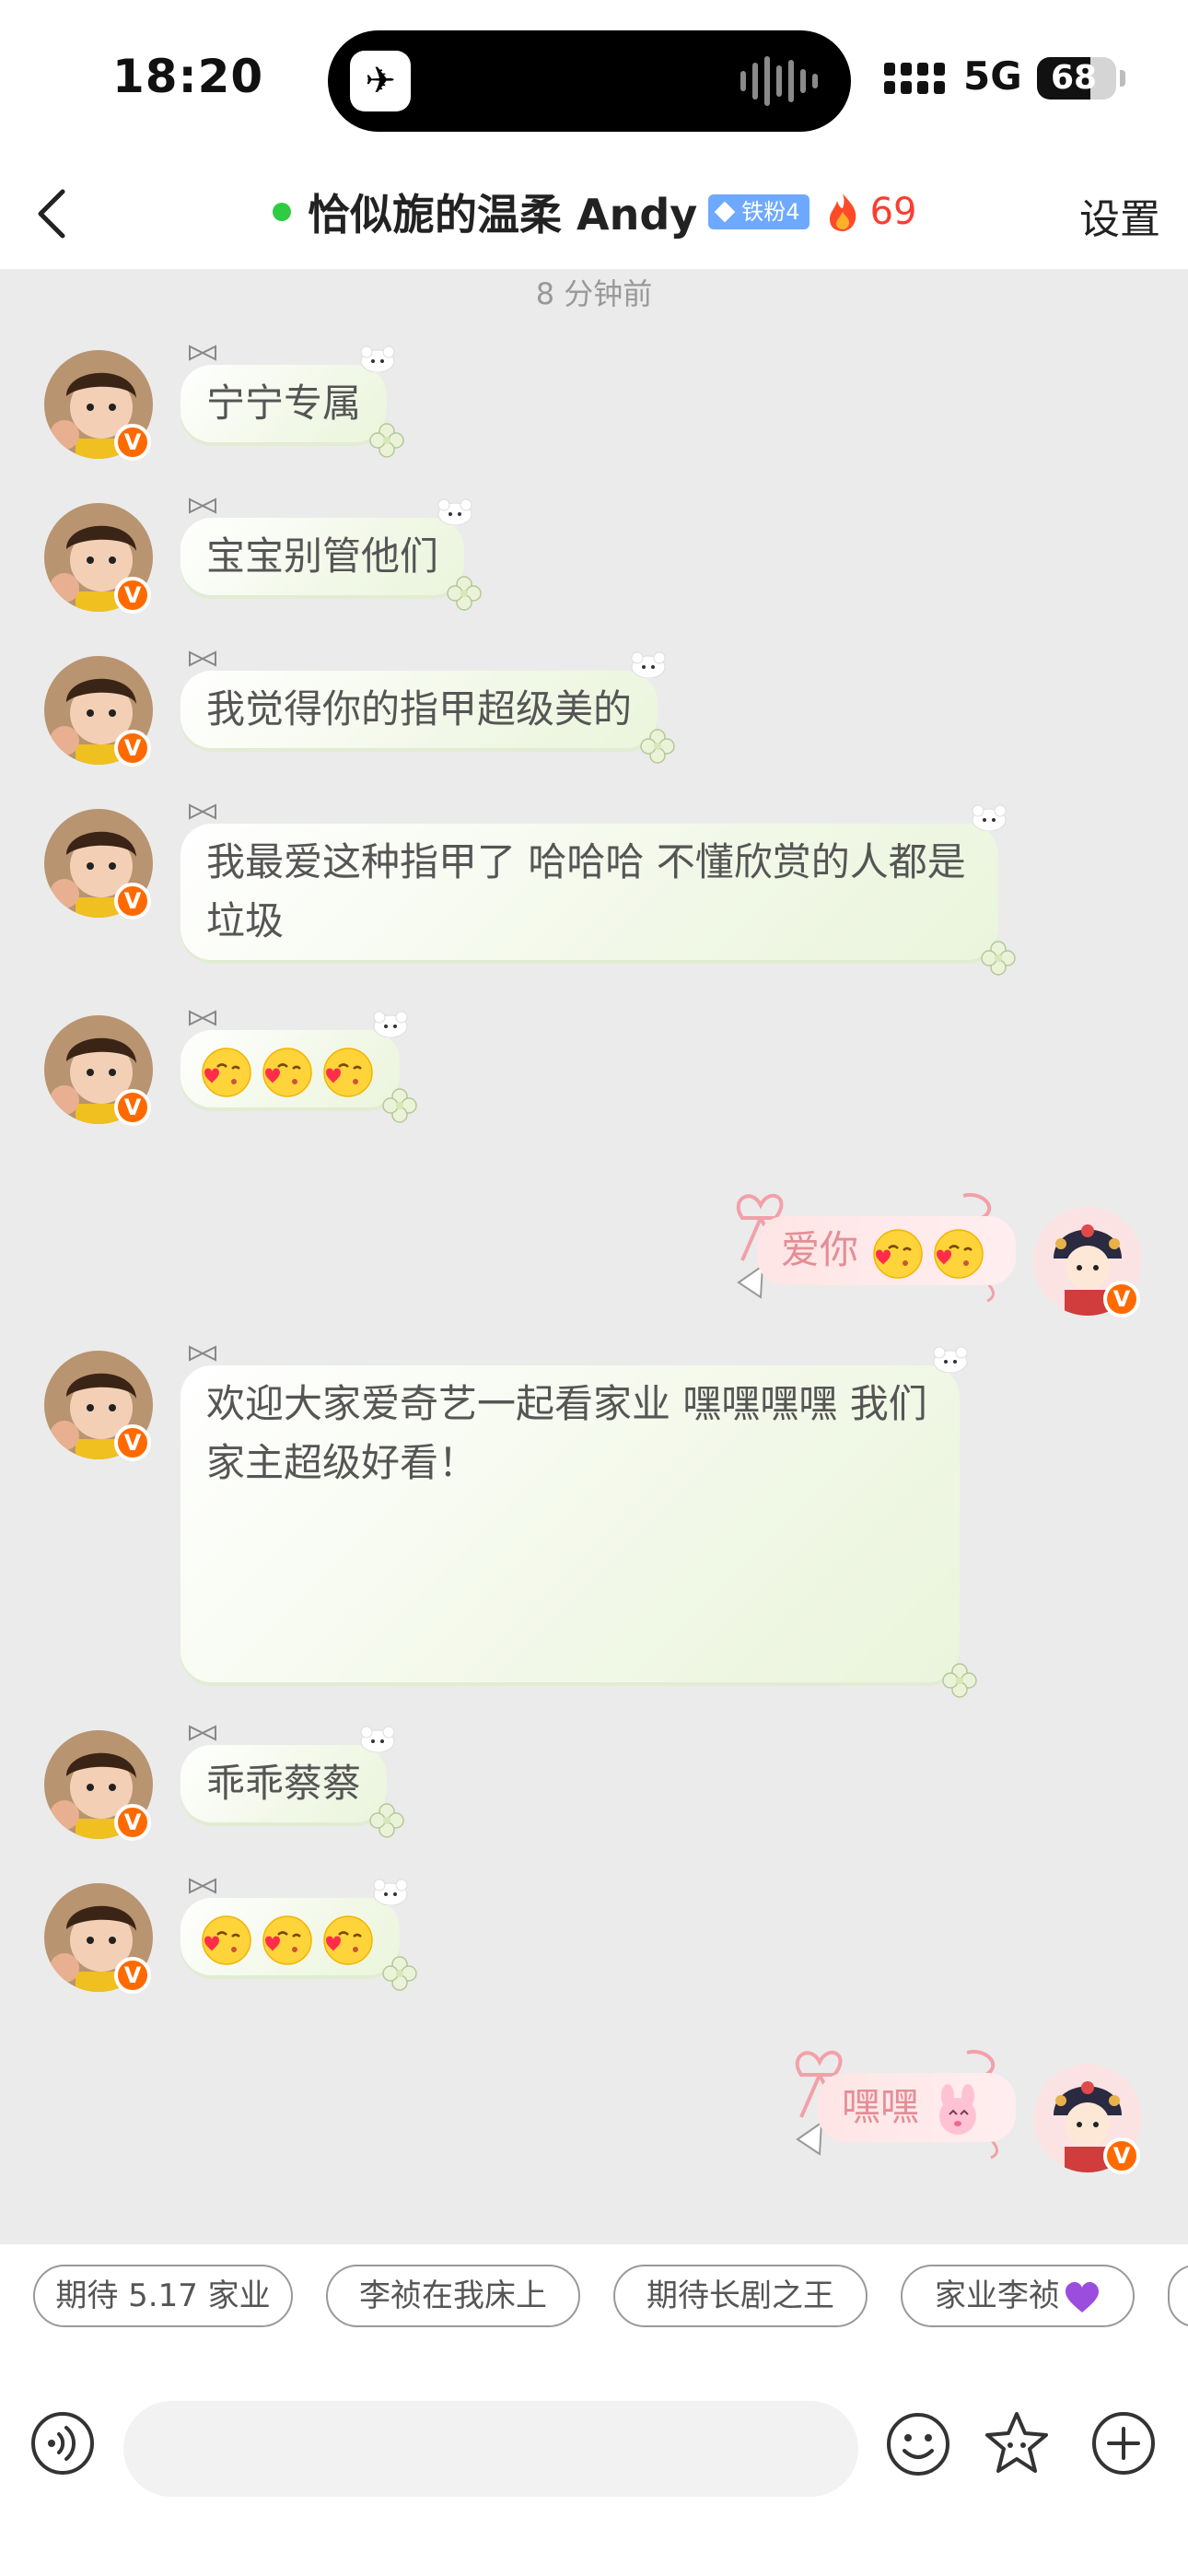 The width and height of the screenshot is (1188, 2576). Describe the element at coordinates (284, 1783) in the screenshot. I see `message-text: 乖乖蔡蔡` at that location.